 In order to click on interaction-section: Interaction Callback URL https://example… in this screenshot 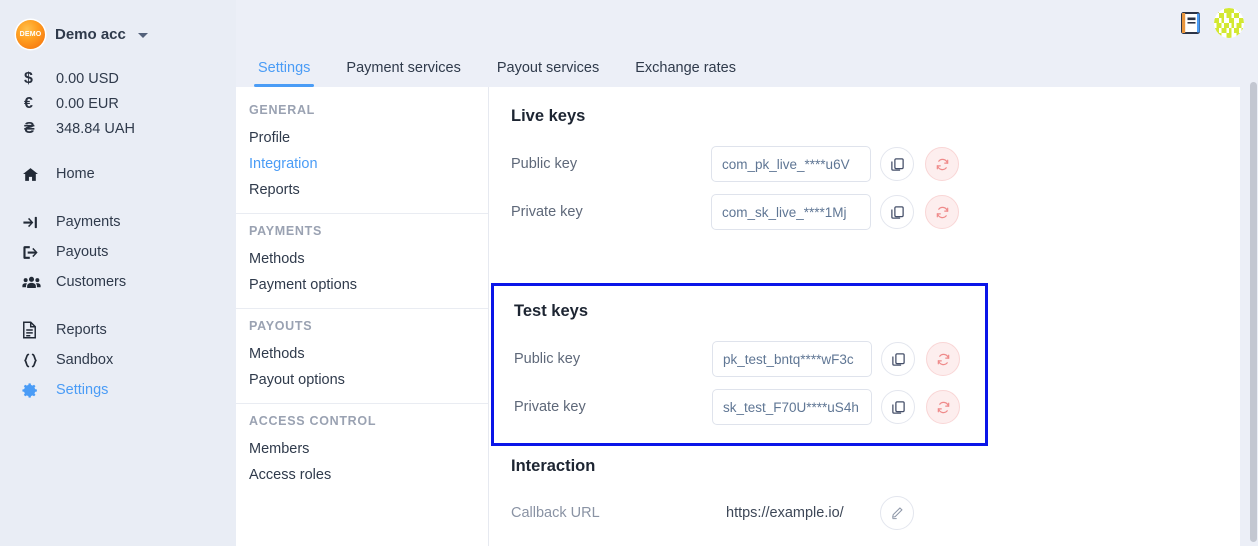, I will do `click(746, 496)`.